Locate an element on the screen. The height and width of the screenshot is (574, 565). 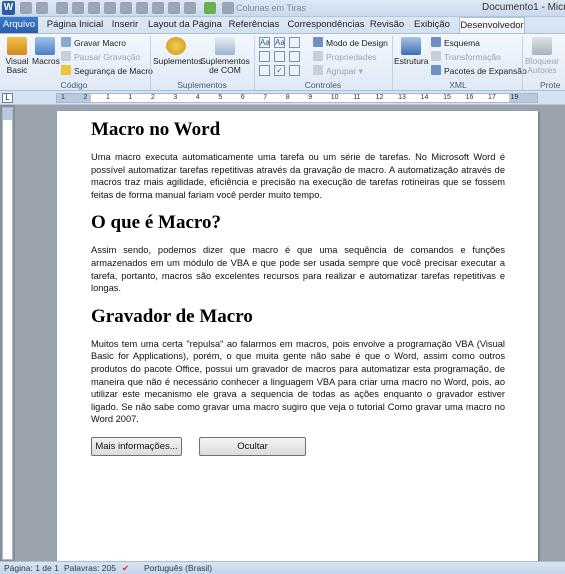
gear-icon is located at coordinates (176, 46).